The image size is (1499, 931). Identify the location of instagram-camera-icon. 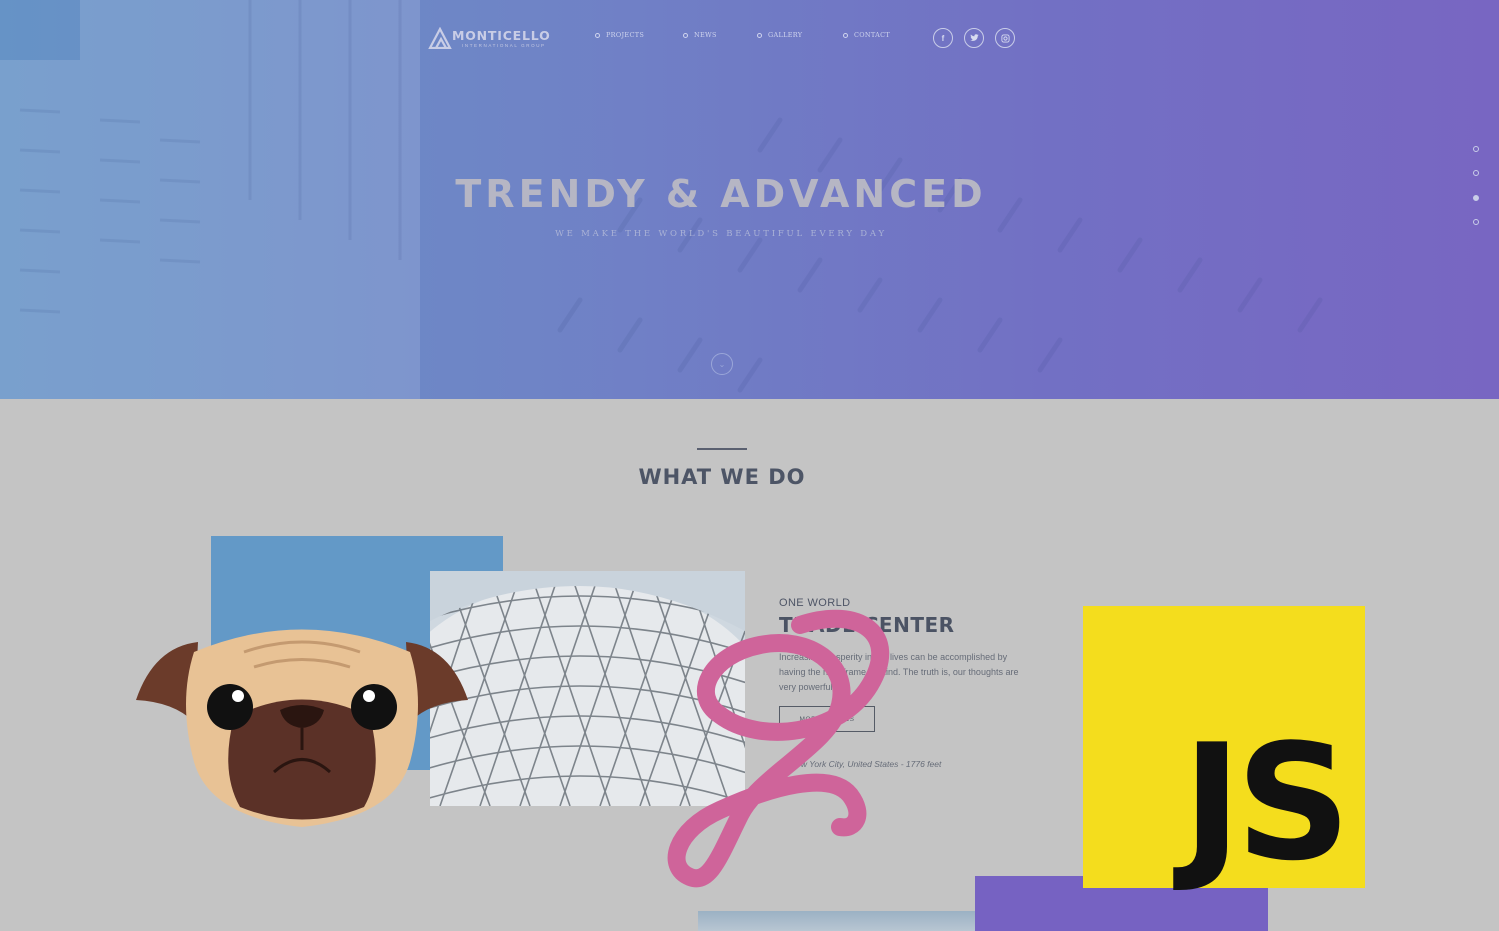
(1005, 38).